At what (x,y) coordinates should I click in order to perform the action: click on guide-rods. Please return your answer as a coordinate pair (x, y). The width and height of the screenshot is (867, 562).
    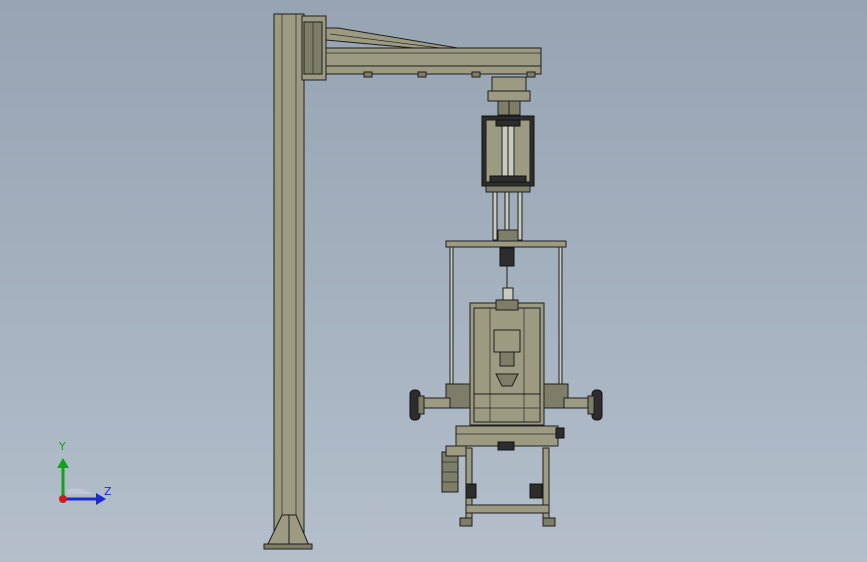
    Looking at the image, I should click on (507, 217).